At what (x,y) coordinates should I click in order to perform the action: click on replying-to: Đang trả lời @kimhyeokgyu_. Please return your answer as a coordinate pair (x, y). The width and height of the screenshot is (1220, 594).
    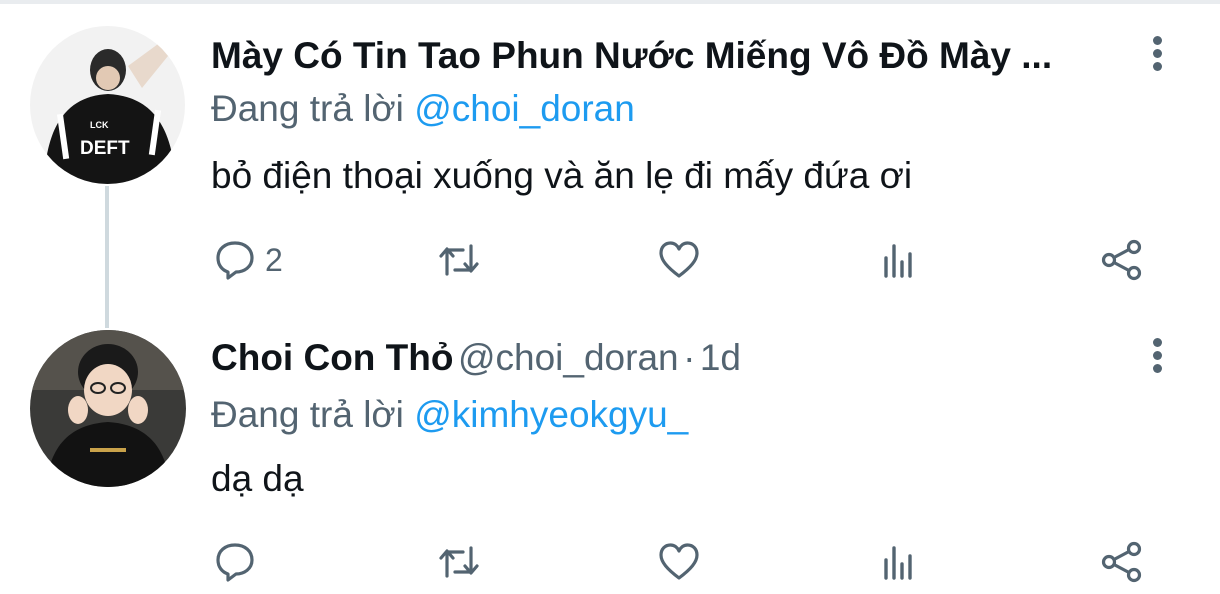
    Looking at the image, I should click on (449, 415).